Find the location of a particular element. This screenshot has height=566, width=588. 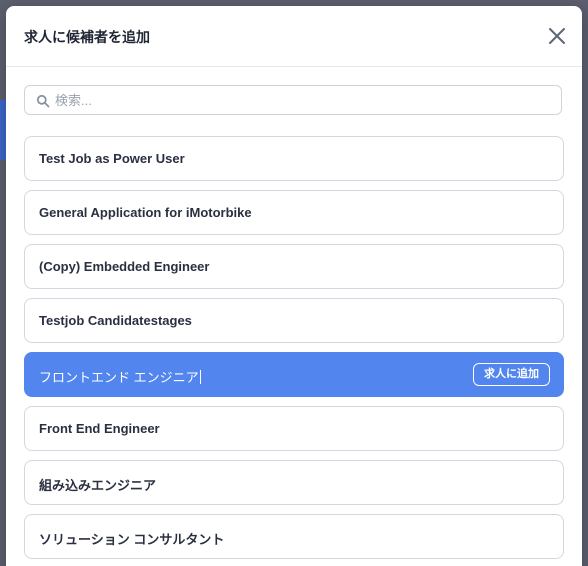

job-list-item: 組み込みエンジニア is located at coordinates (294, 482).